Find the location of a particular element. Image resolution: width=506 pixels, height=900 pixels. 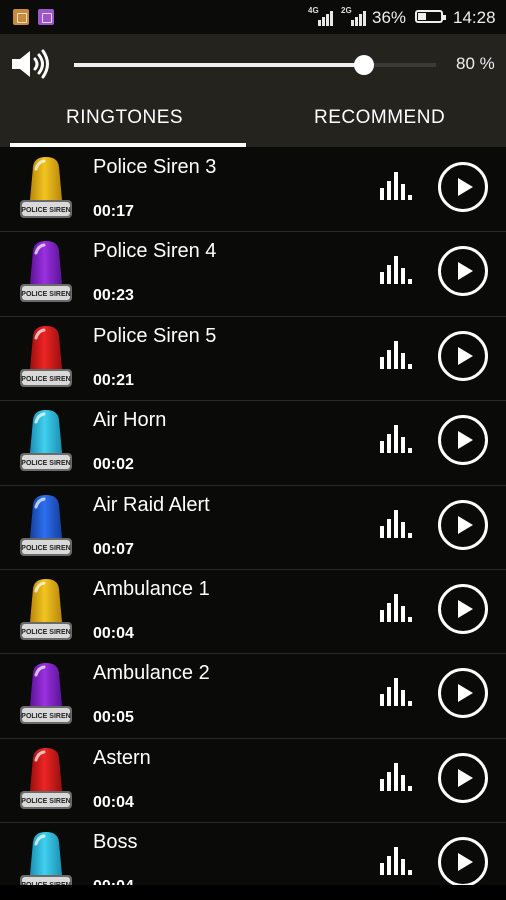

ringtone-row: POLICE SIREN Air Horn 00:02 is located at coordinates (253, 443).